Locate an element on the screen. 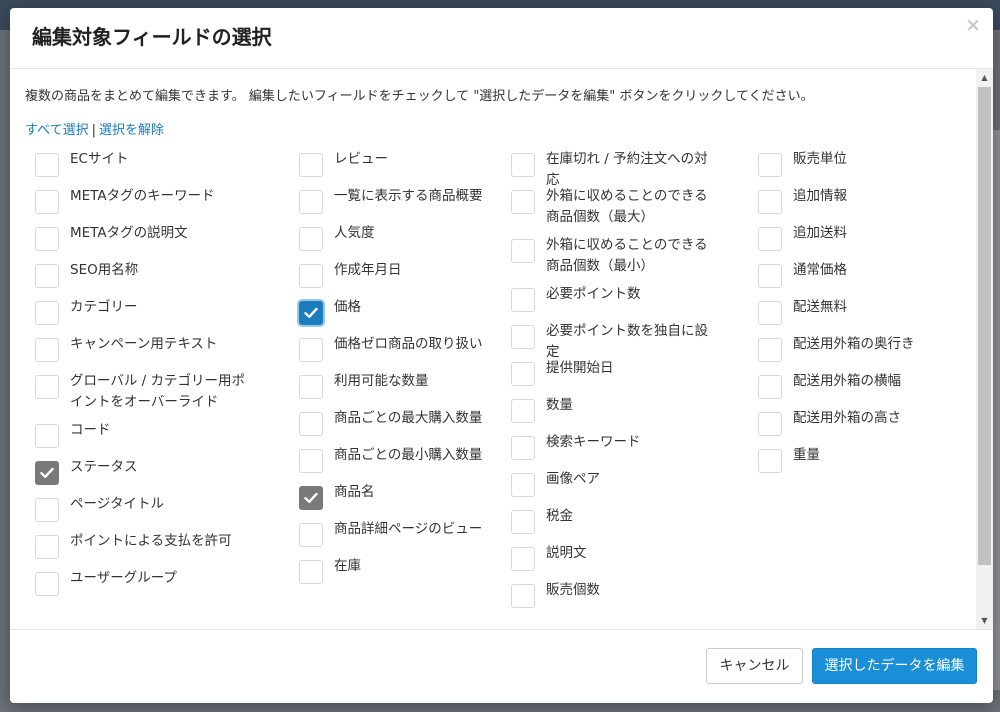 The height and width of the screenshot is (712, 1000). field-label: カテゴリー is located at coordinates (104, 307).